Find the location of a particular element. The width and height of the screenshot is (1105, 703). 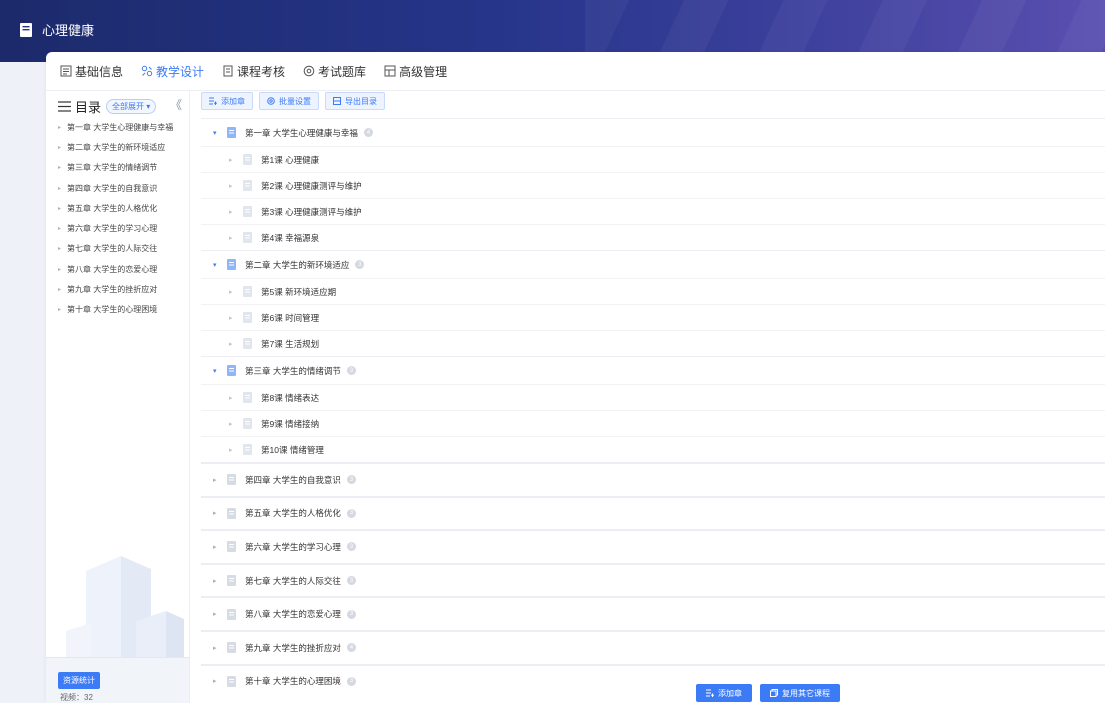

lesson-row: ▸ 第8课 情绪表达 is located at coordinates (653, 397).